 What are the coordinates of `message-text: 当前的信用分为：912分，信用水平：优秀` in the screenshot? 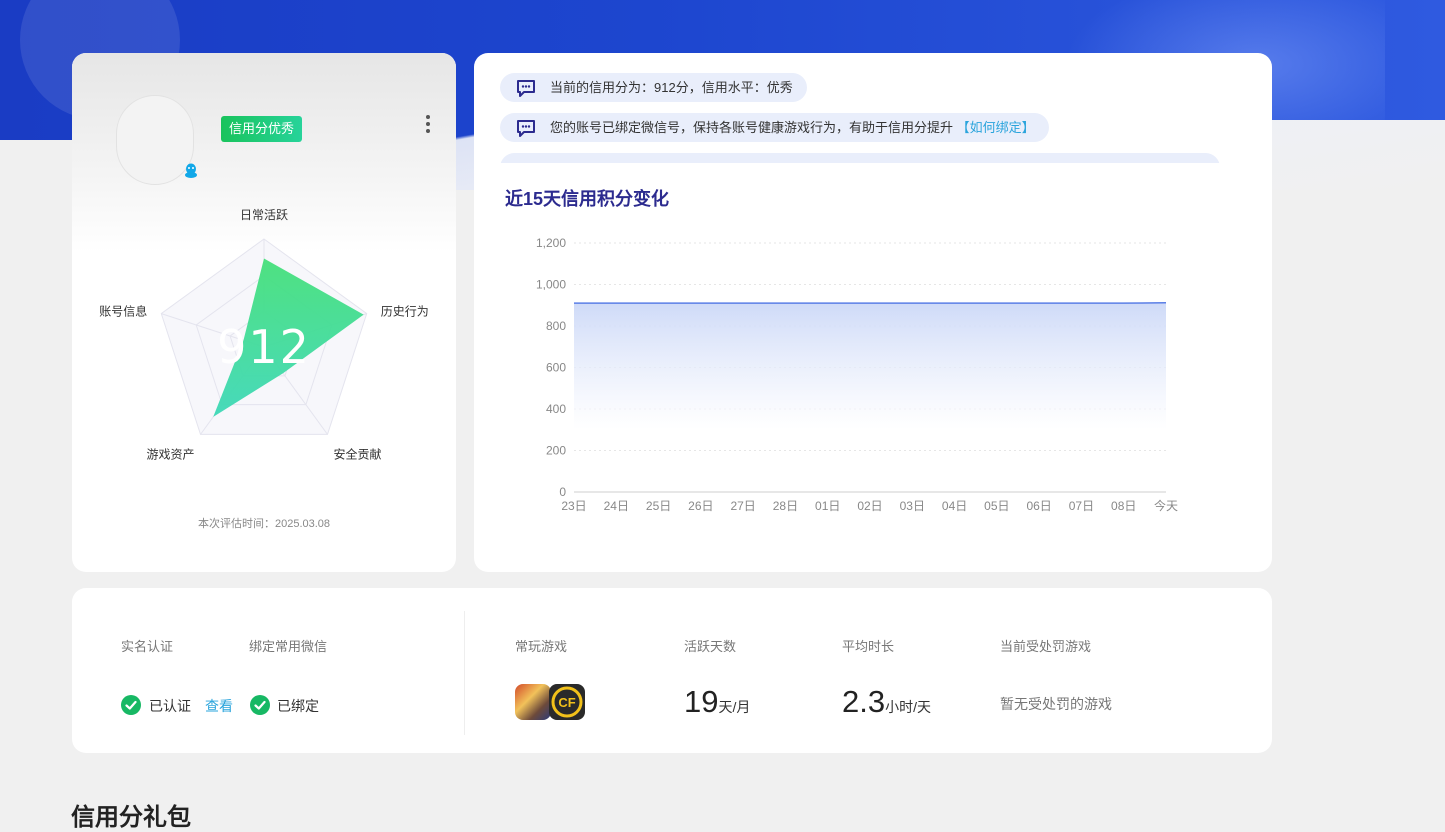 It's located at (671, 87).